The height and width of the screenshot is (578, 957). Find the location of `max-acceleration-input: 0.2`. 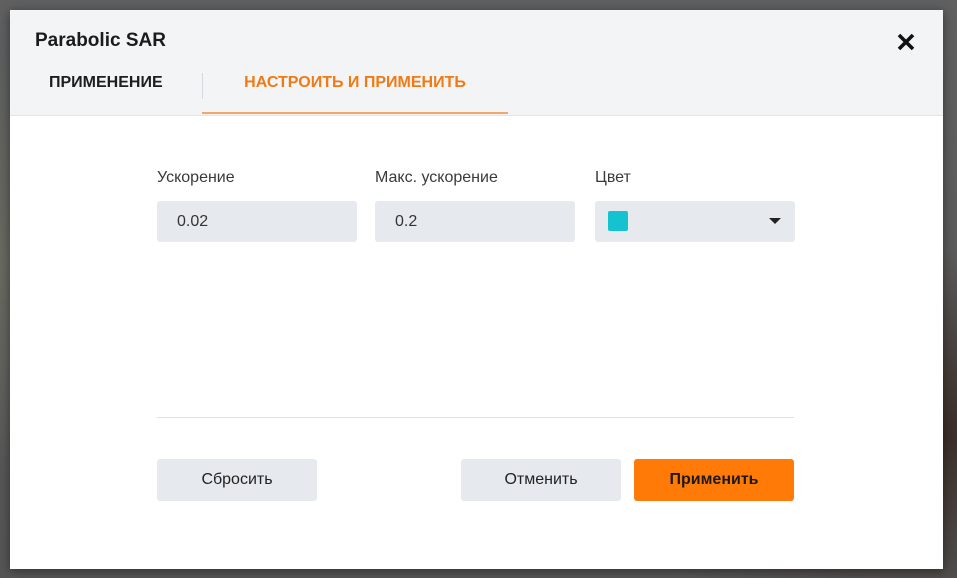

max-acceleration-input: 0.2 is located at coordinates (475, 221).